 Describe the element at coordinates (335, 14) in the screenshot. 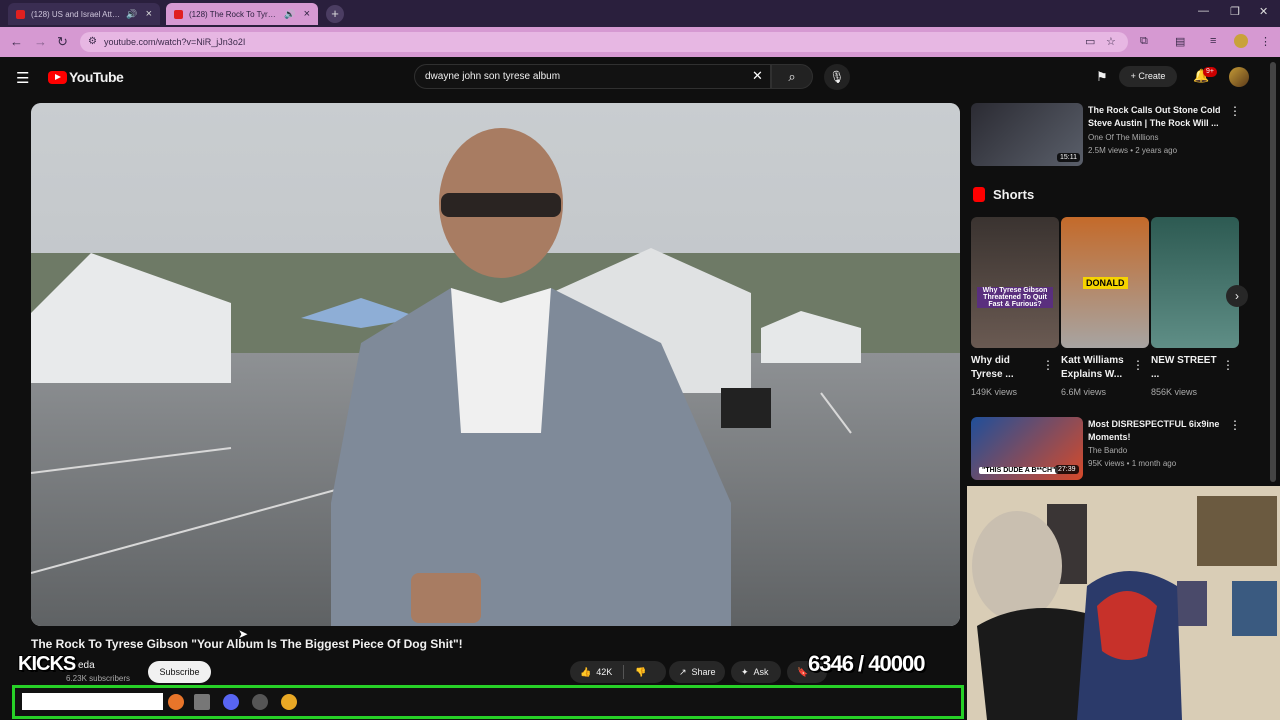

I see `new-tab-button: +` at that location.